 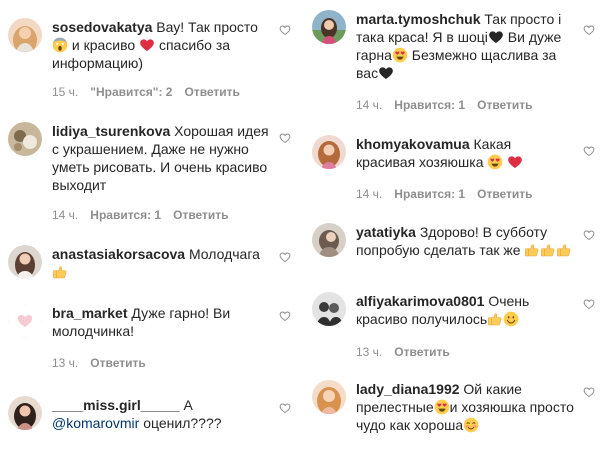 What do you see at coordinates (90, 313) in the screenshot?
I see `comment-username: bra_market` at bounding box center [90, 313].